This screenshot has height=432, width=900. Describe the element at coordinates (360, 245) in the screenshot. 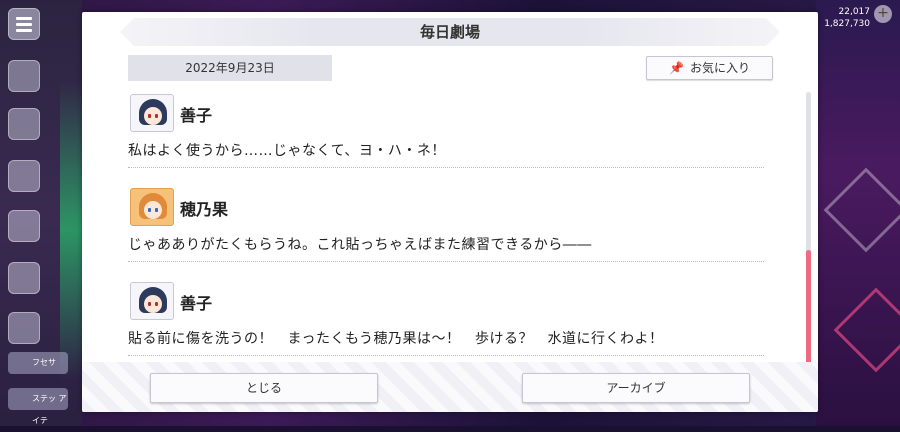

I see `dialogue-text: じゃあありがたくもらうね。これ貼っちゃえばまた練習できるから――` at that location.